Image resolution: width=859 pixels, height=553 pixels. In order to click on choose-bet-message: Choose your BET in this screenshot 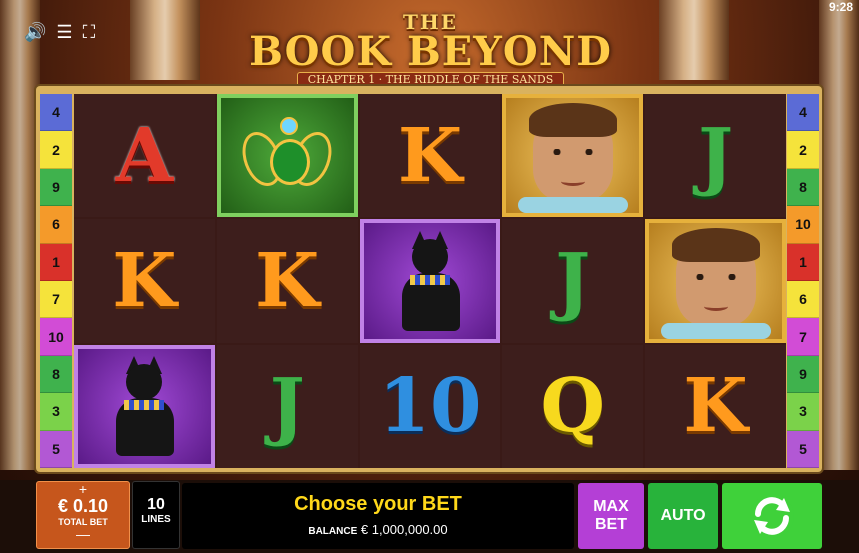, I will do `click(378, 504)`.